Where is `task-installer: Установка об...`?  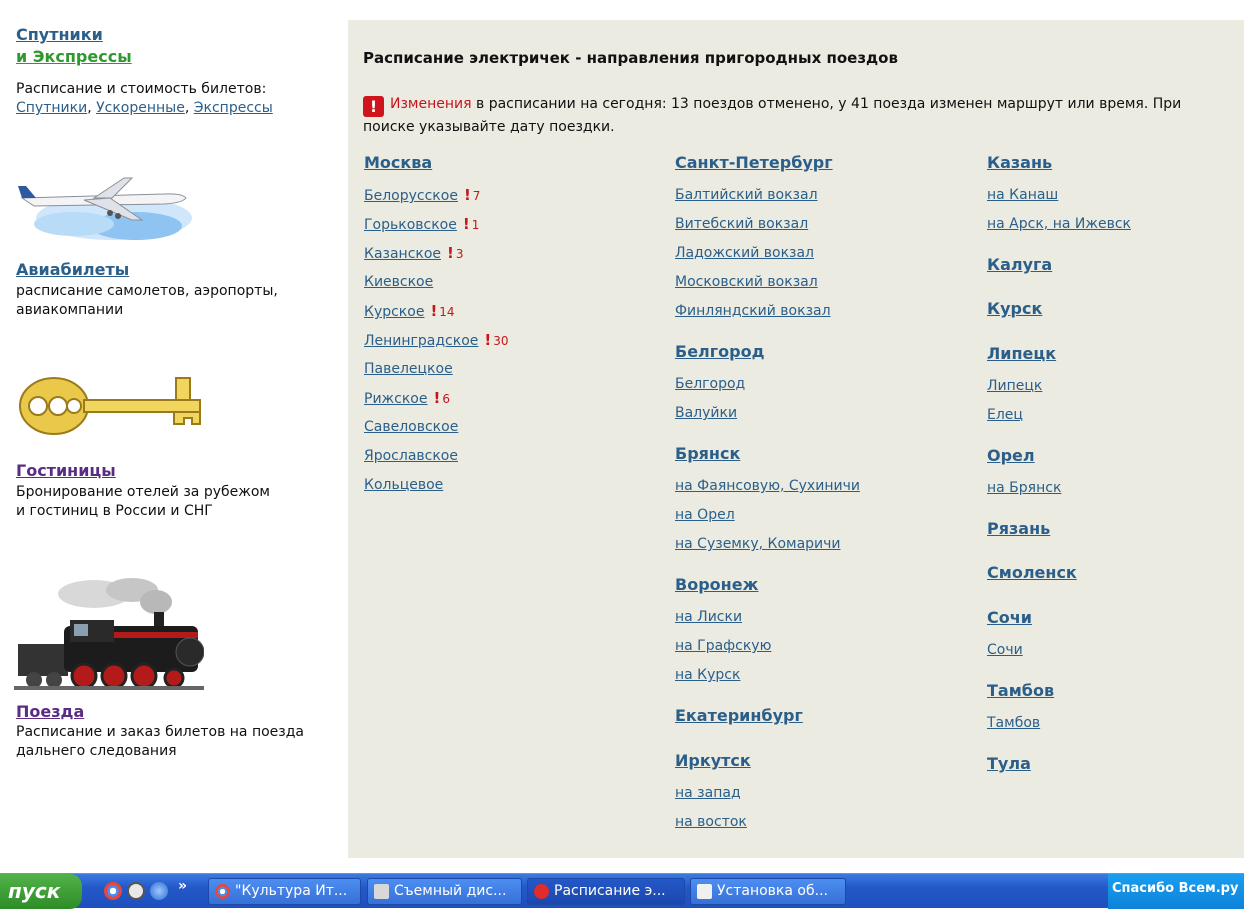 task-installer: Установка об... is located at coordinates (768, 891).